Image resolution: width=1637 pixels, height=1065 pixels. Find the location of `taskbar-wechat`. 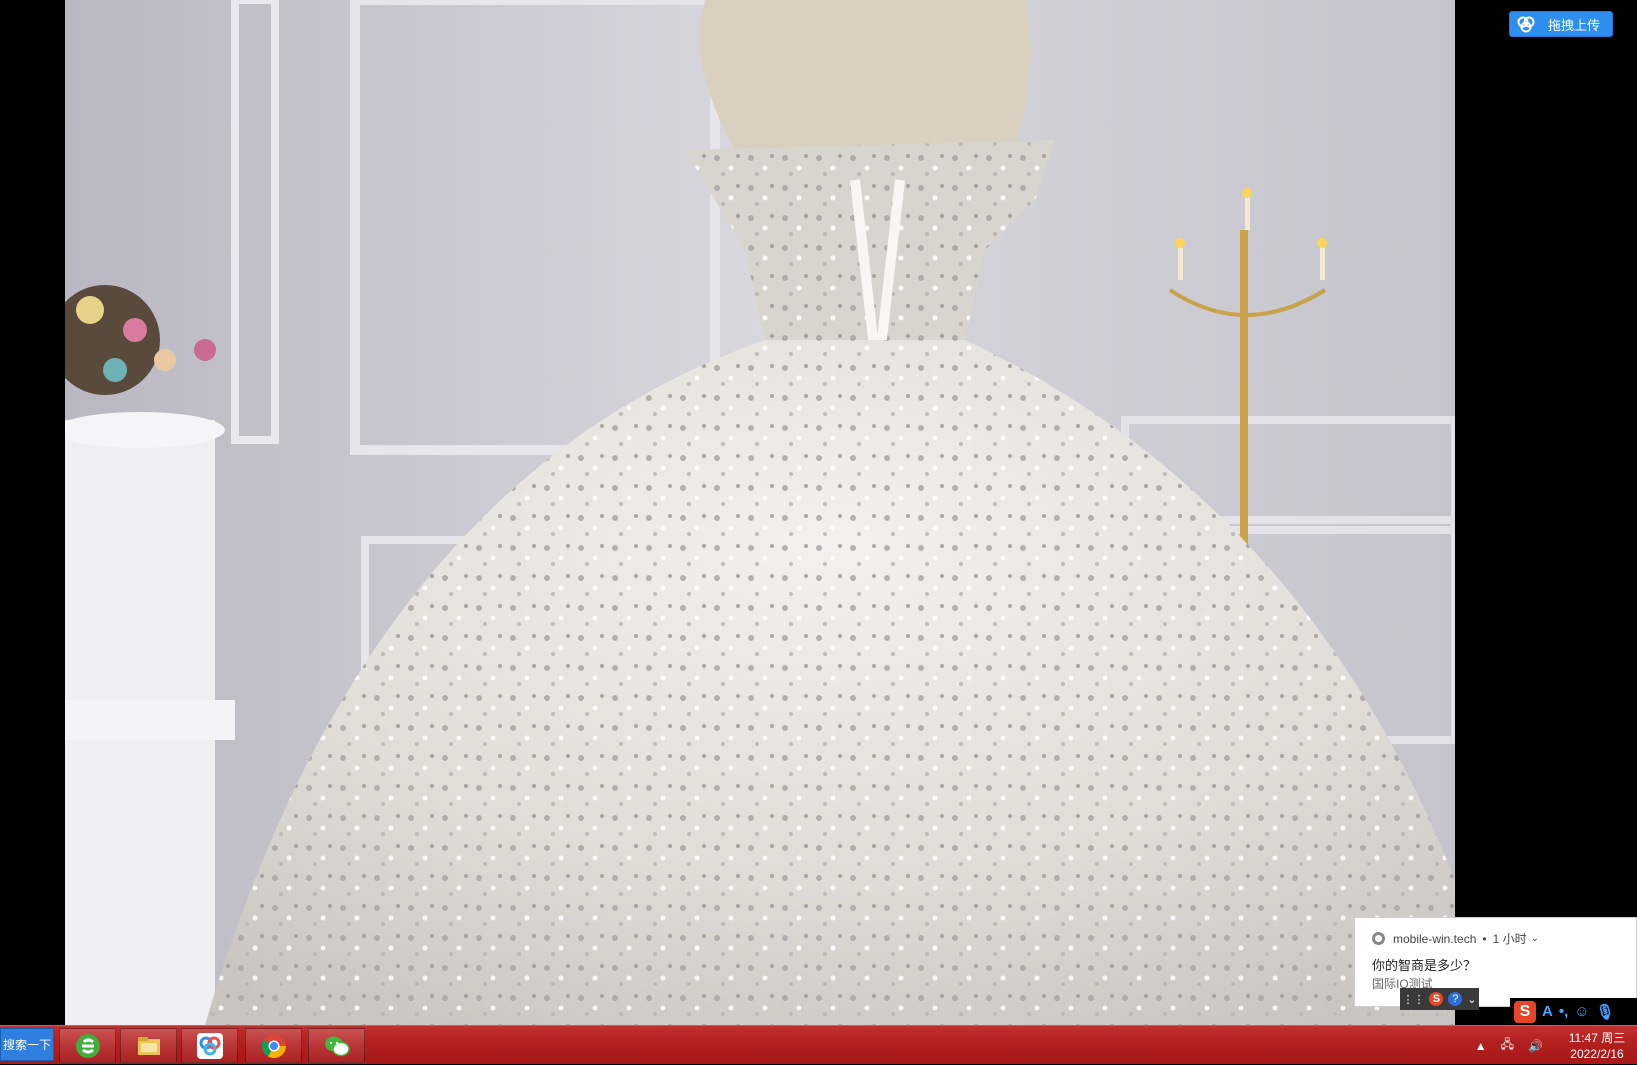

taskbar-wechat is located at coordinates (336, 1045).